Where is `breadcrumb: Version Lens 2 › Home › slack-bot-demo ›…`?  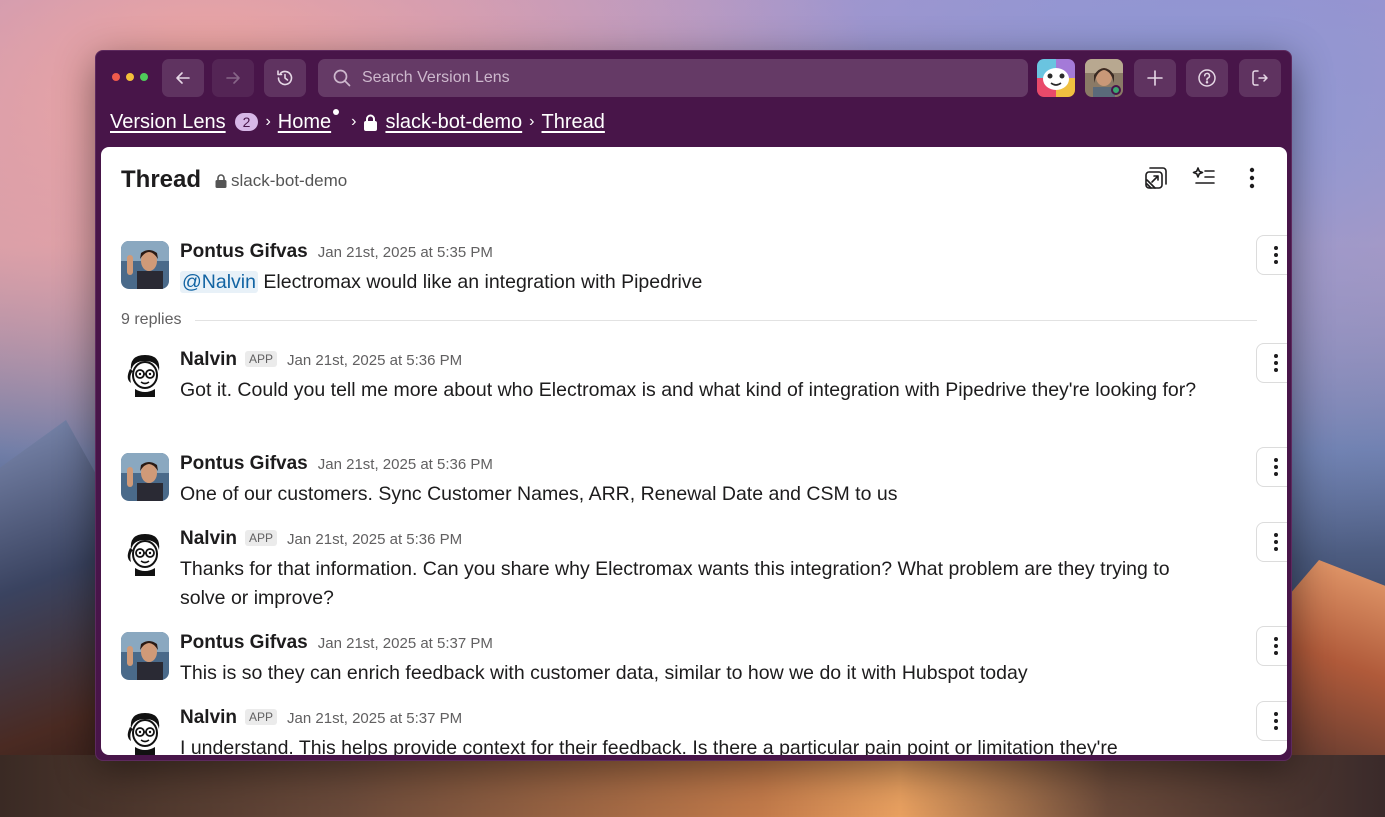 breadcrumb: Version Lens 2 › Home › slack-bot-demo ›… is located at coordinates (357, 122).